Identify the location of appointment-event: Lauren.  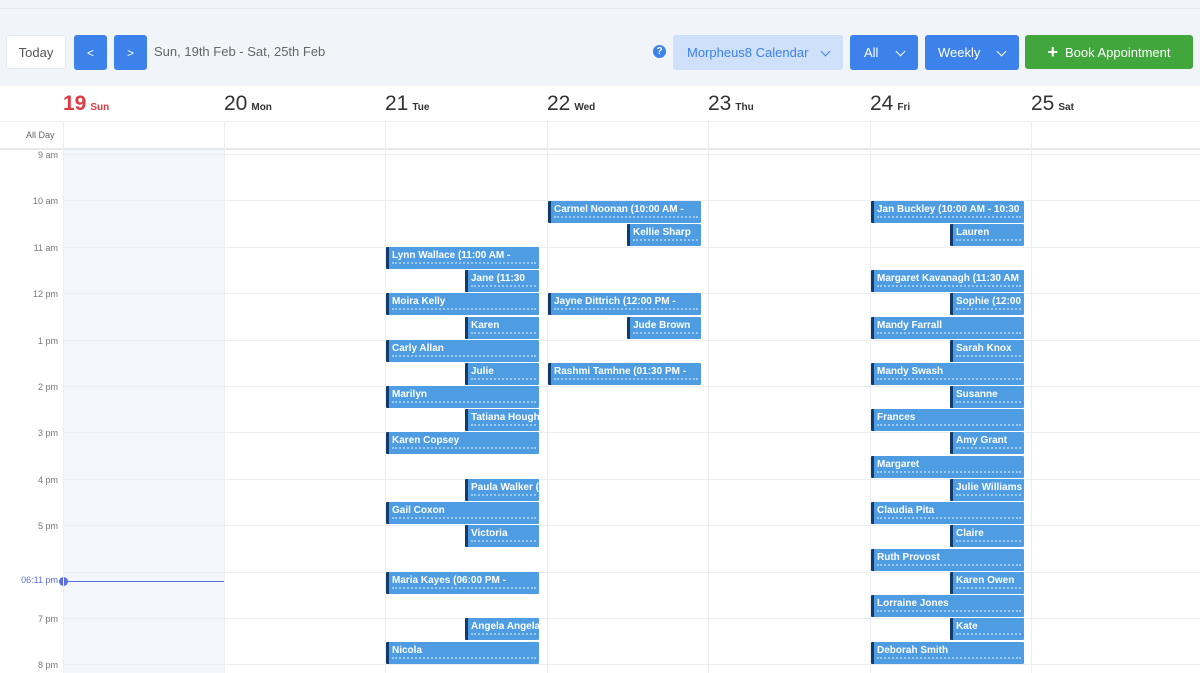
(987, 235).